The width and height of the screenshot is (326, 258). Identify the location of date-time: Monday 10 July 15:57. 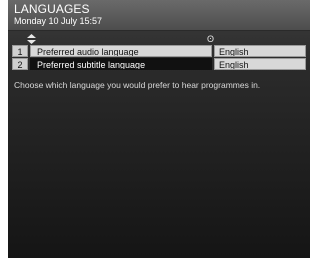
(58, 21).